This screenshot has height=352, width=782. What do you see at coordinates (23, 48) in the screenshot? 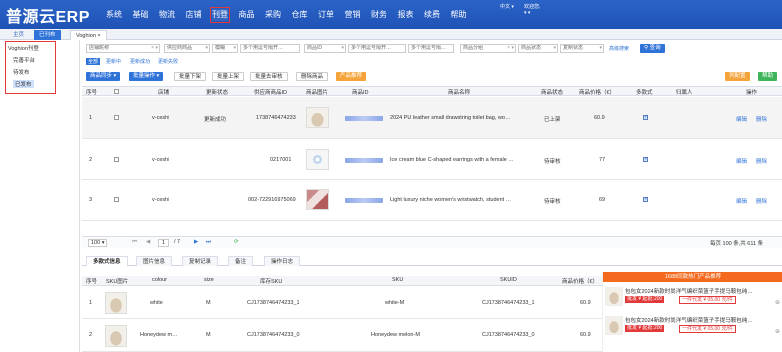
I see `tree-root: Voghion刊登` at bounding box center [23, 48].